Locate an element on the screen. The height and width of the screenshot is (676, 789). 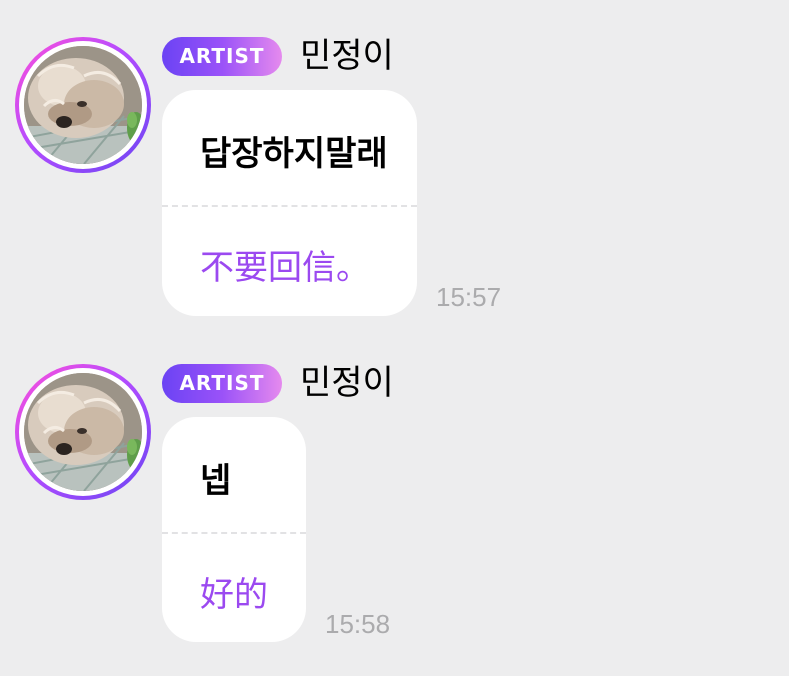
message-timestamp: 15:57 is located at coordinates (469, 297).